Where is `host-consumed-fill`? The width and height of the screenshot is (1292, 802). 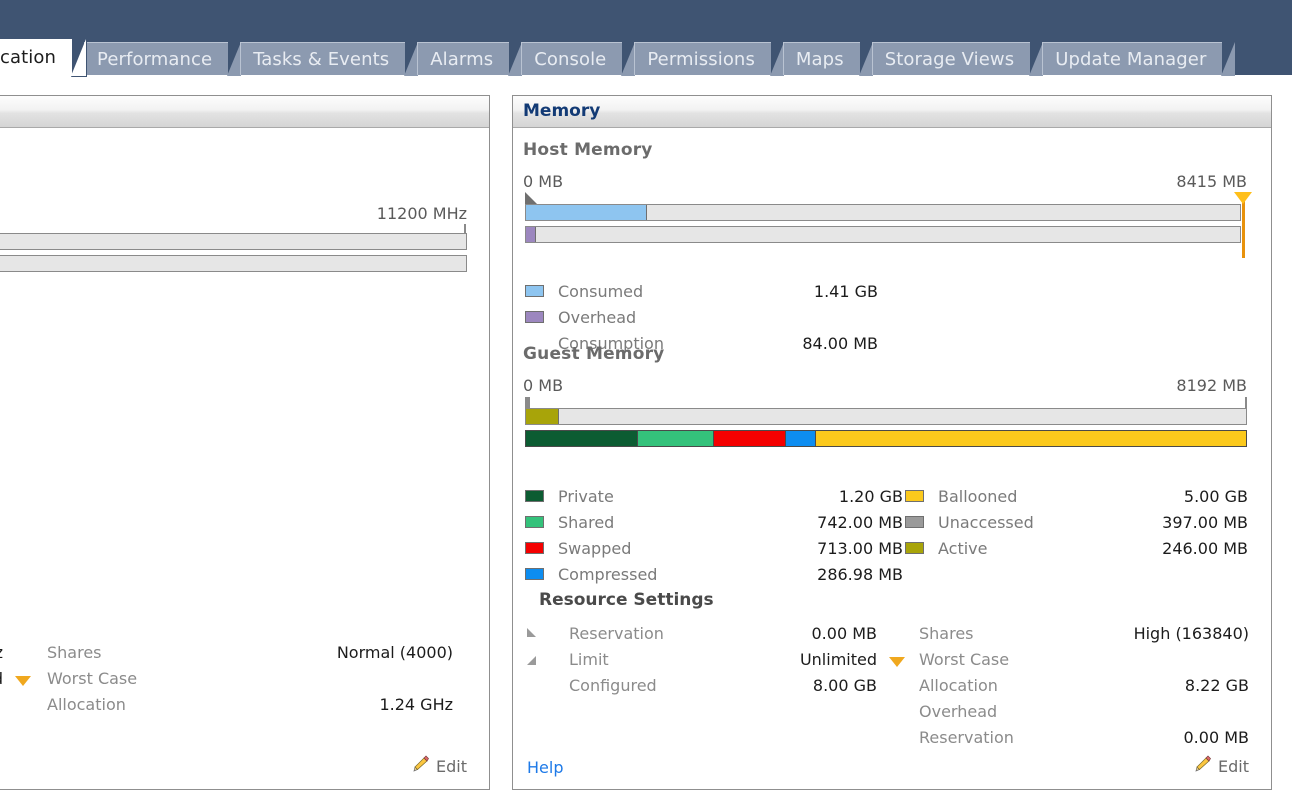 host-consumed-fill is located at coordinates (587, 212).